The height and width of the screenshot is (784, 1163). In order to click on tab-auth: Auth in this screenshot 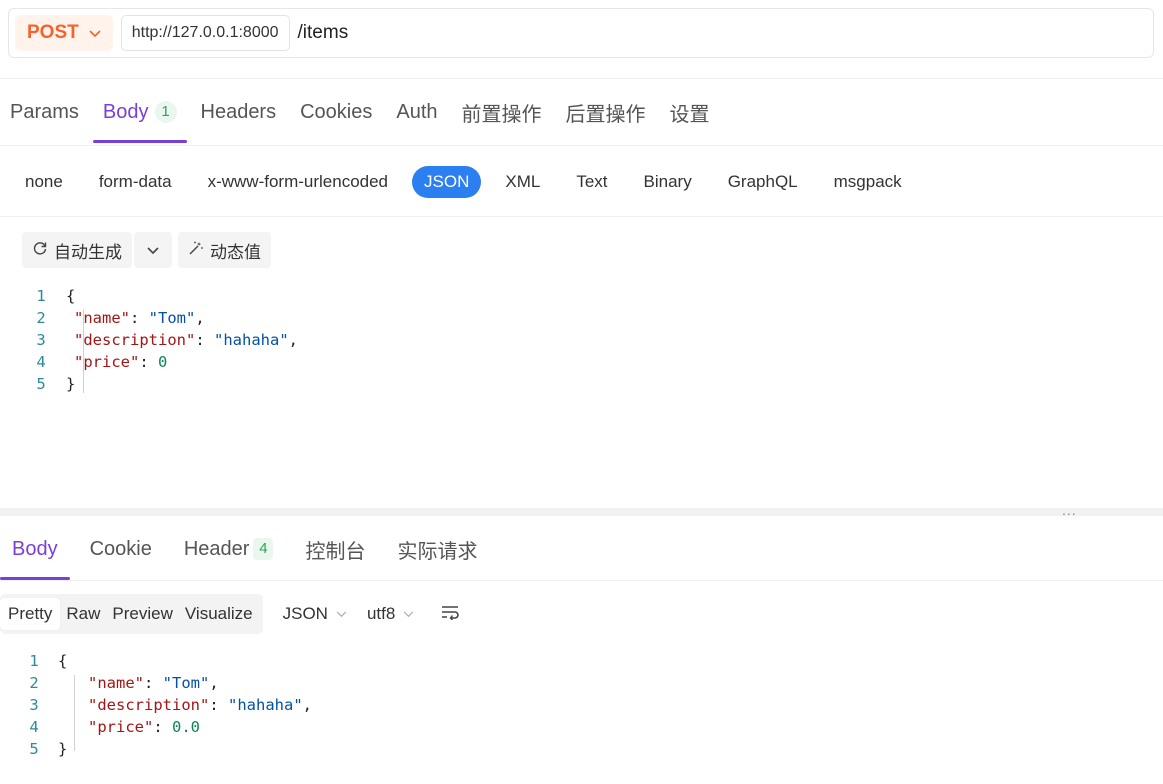, I will do `click(416, 112)`.